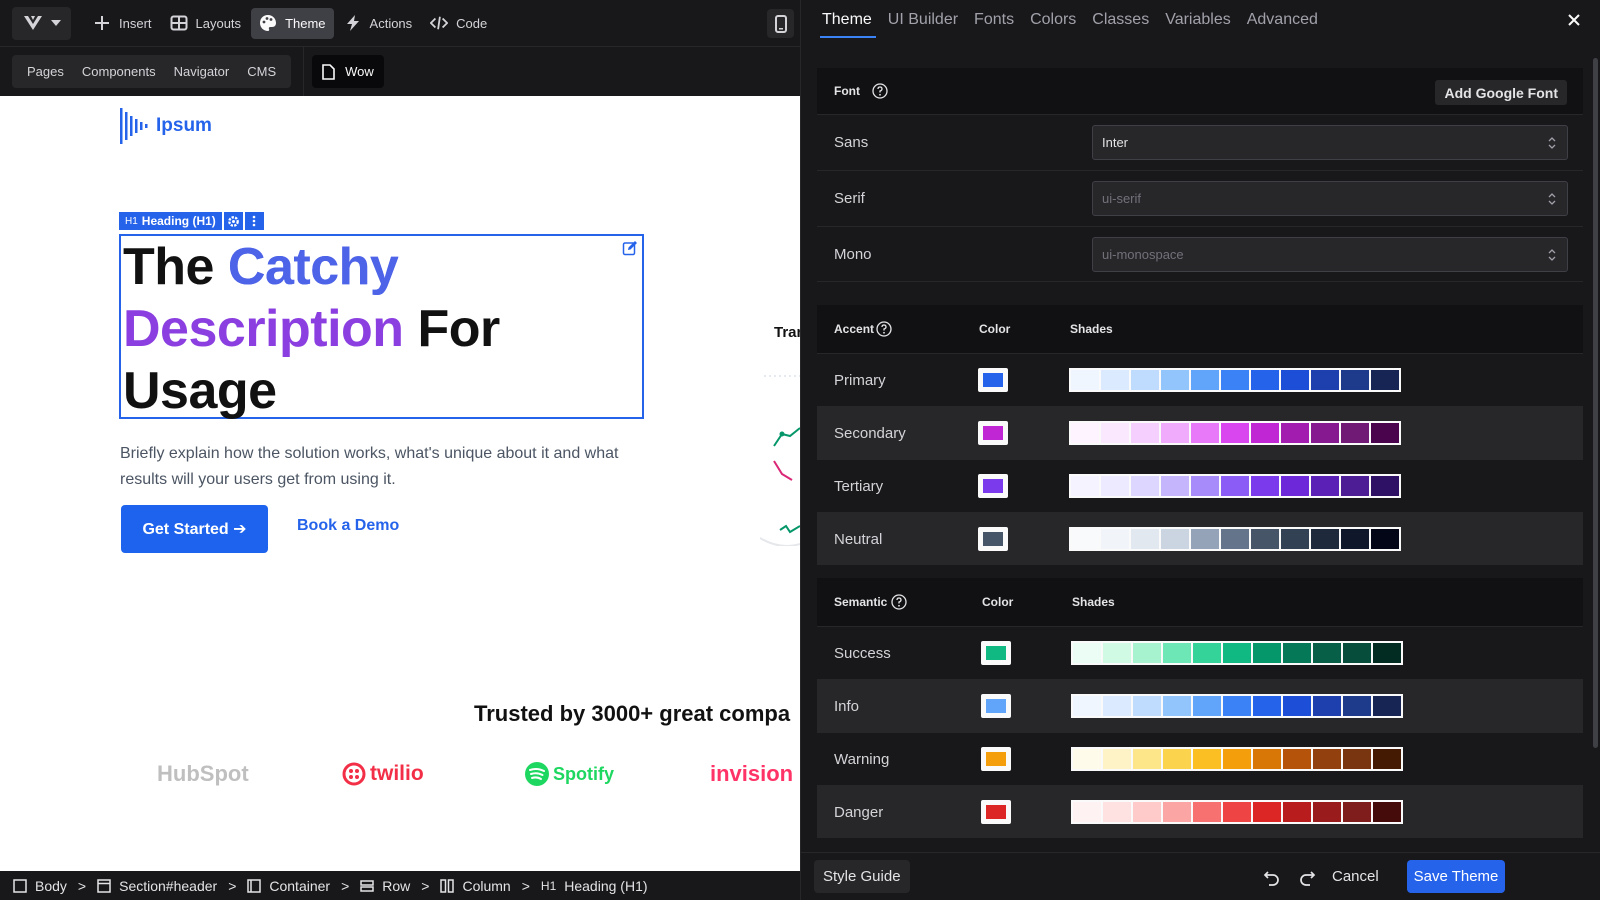  I want to click on tab-theme: Theme, so click(848, 20).